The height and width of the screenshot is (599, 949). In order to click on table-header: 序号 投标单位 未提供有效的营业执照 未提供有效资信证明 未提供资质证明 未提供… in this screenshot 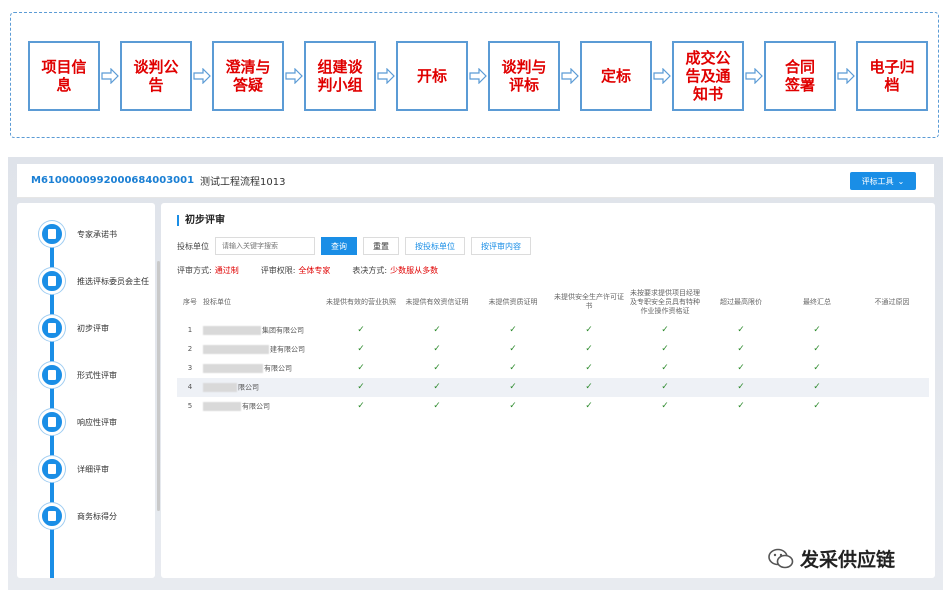, I will do `click(553, 302)`.